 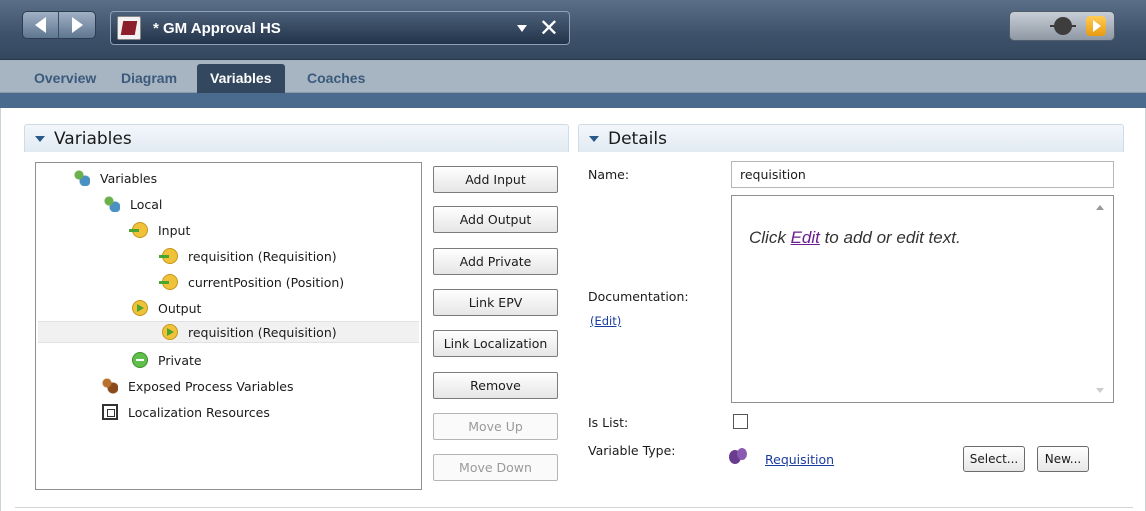 I want to click on tree-item-label: Exposed Process Variables, so click(x=211, y=386).